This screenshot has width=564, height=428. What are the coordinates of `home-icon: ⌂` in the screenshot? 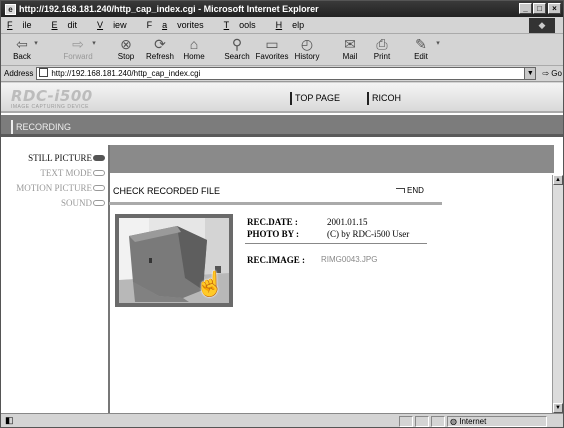 It's located at (194, 44).